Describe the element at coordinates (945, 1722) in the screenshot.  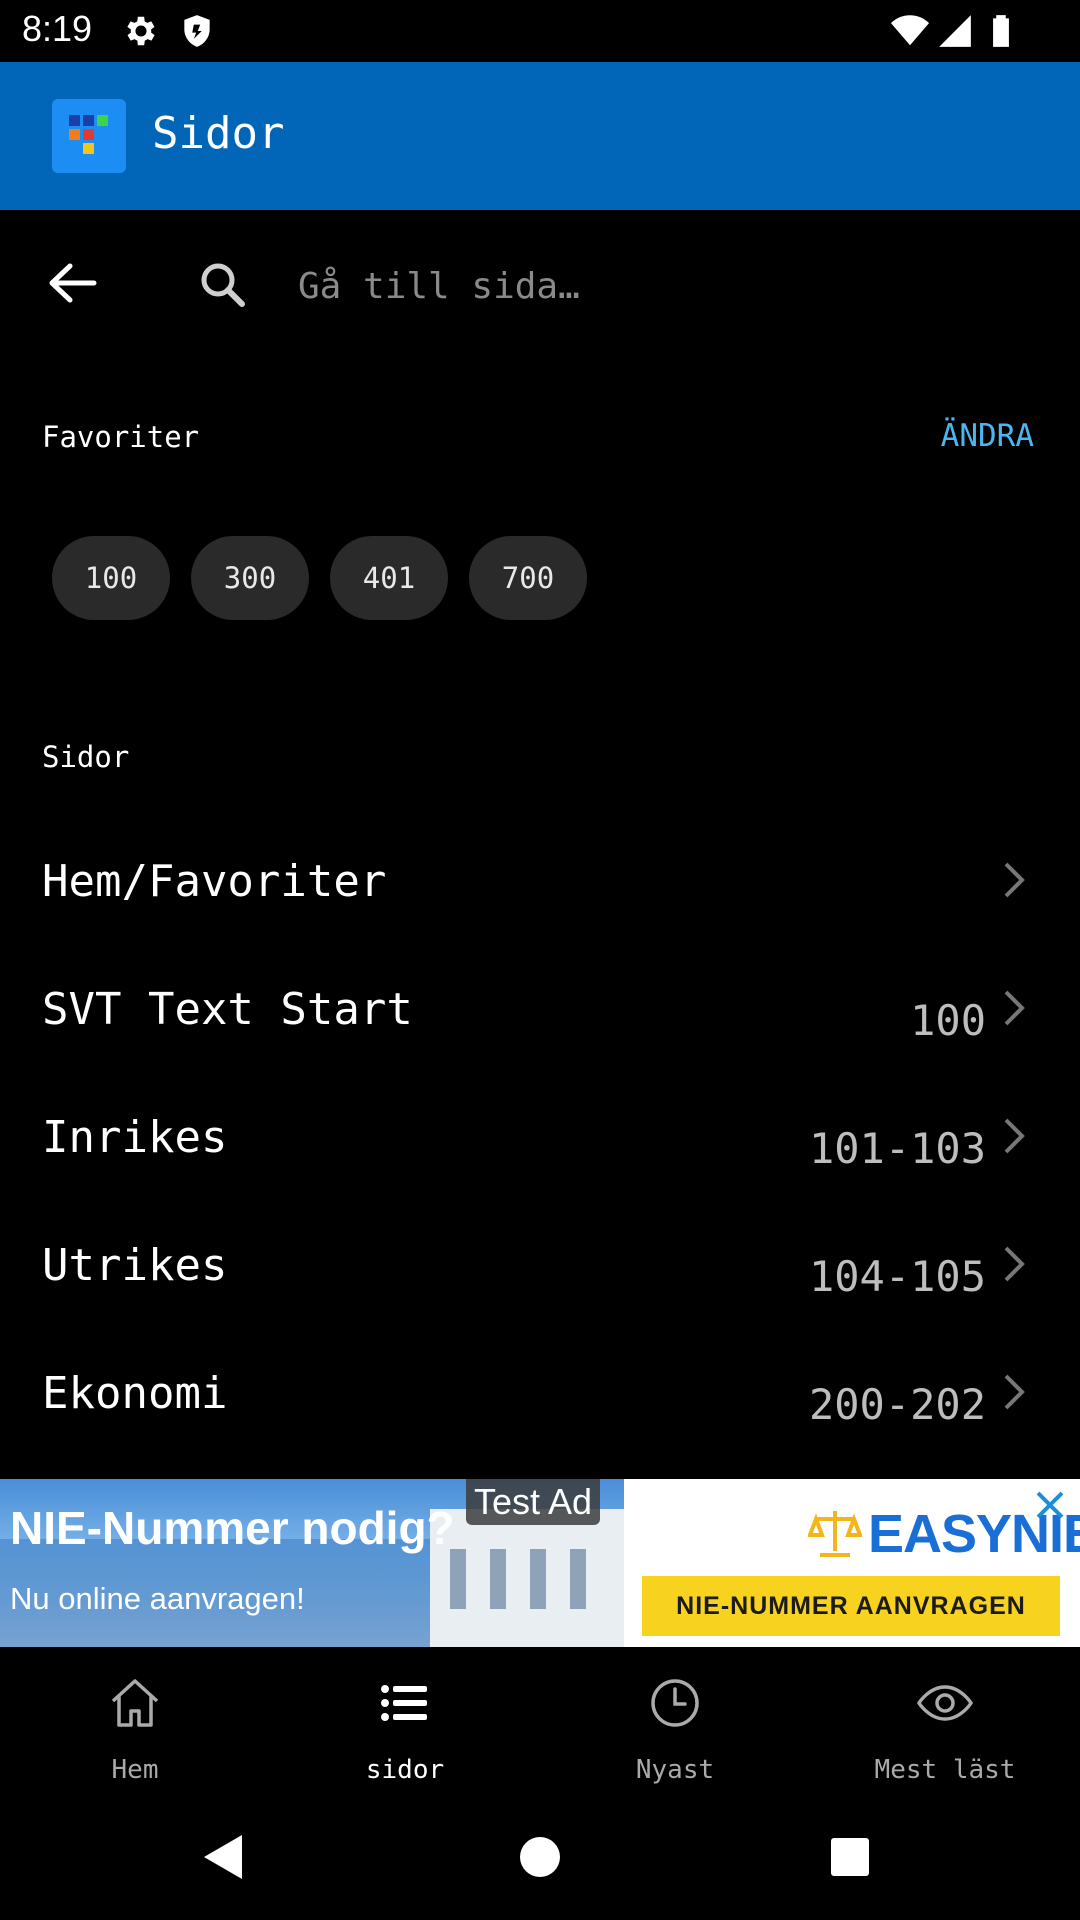
I see `nav-item-mest-last: Mest läst` at that location.